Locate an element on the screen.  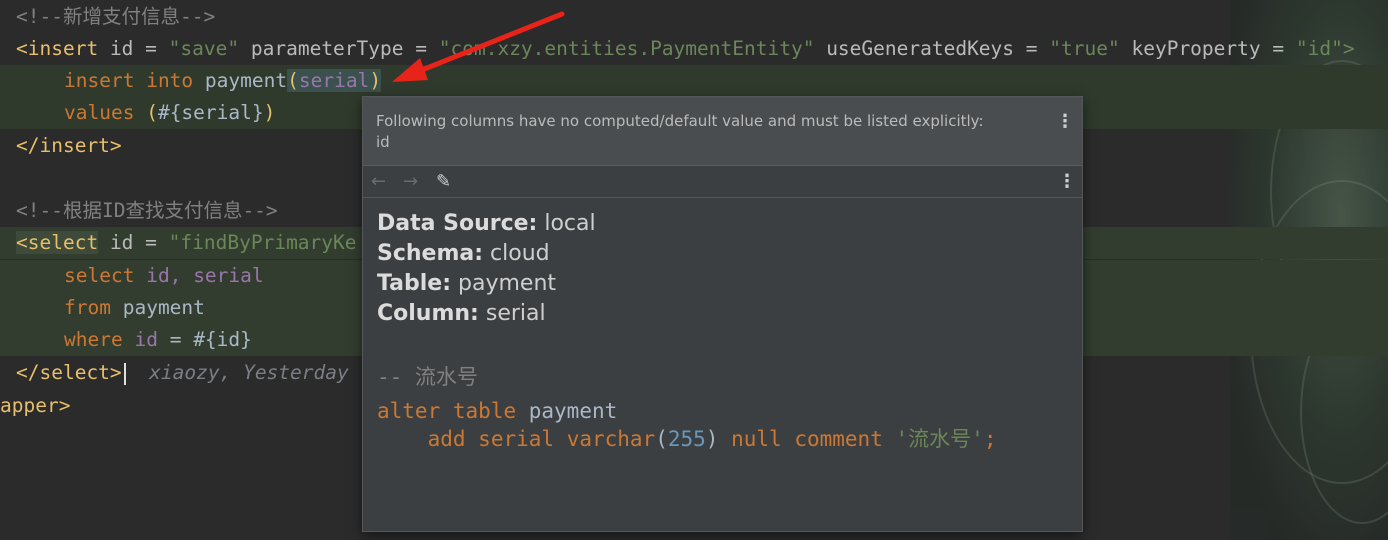
xml-value: "findByPrimaryKe is located at coordinates (262, 242).